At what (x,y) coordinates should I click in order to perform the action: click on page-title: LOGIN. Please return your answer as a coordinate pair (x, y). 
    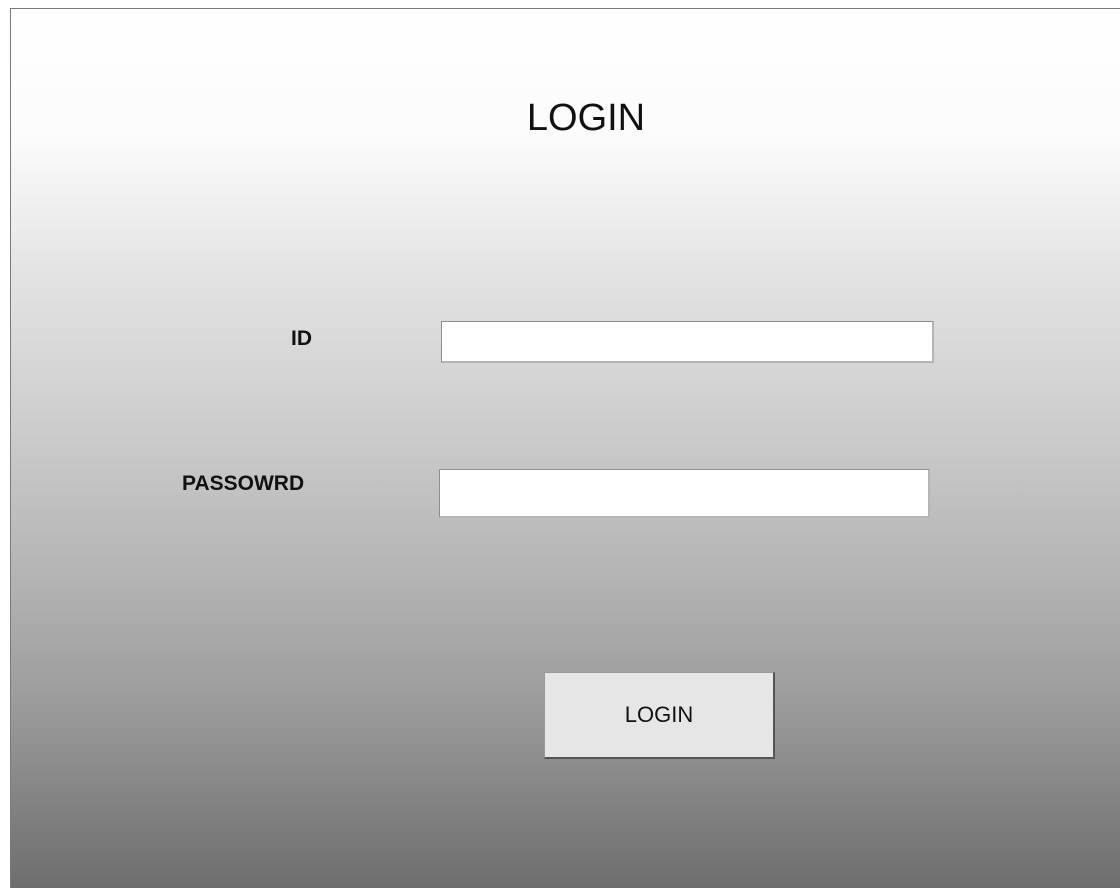
    Looking at the image, I should click on (586, 118).